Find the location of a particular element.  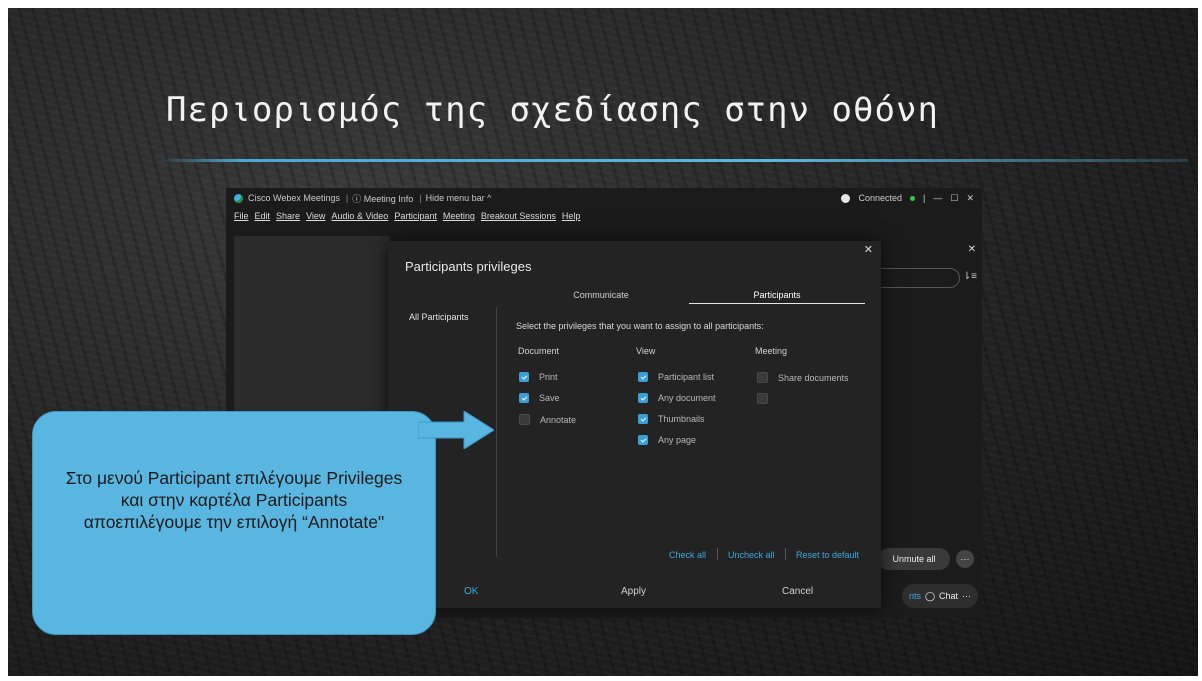

dialog-title: Participants privileges is located at coordinates (468, 266).